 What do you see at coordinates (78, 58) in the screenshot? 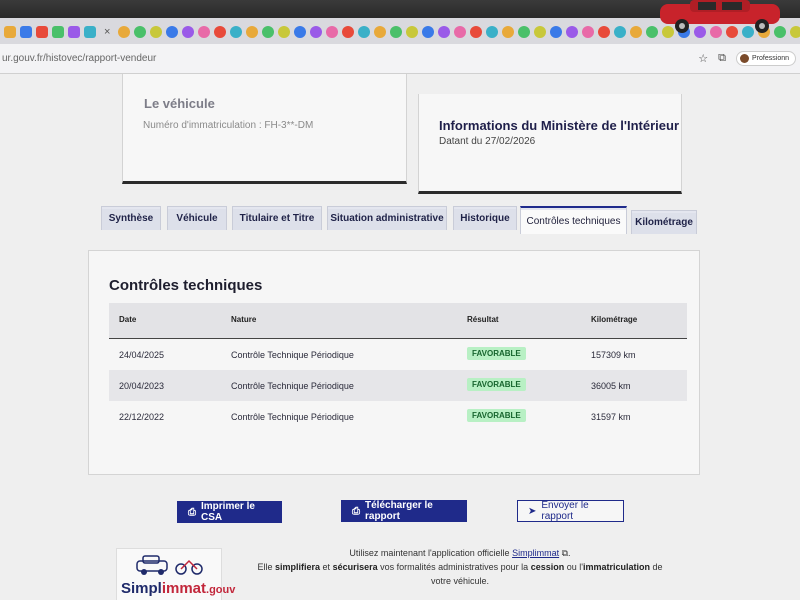
I see `url-text: ur.gouv.fr/histovec/rapport-vendeur` at bounding box center [78, 58].